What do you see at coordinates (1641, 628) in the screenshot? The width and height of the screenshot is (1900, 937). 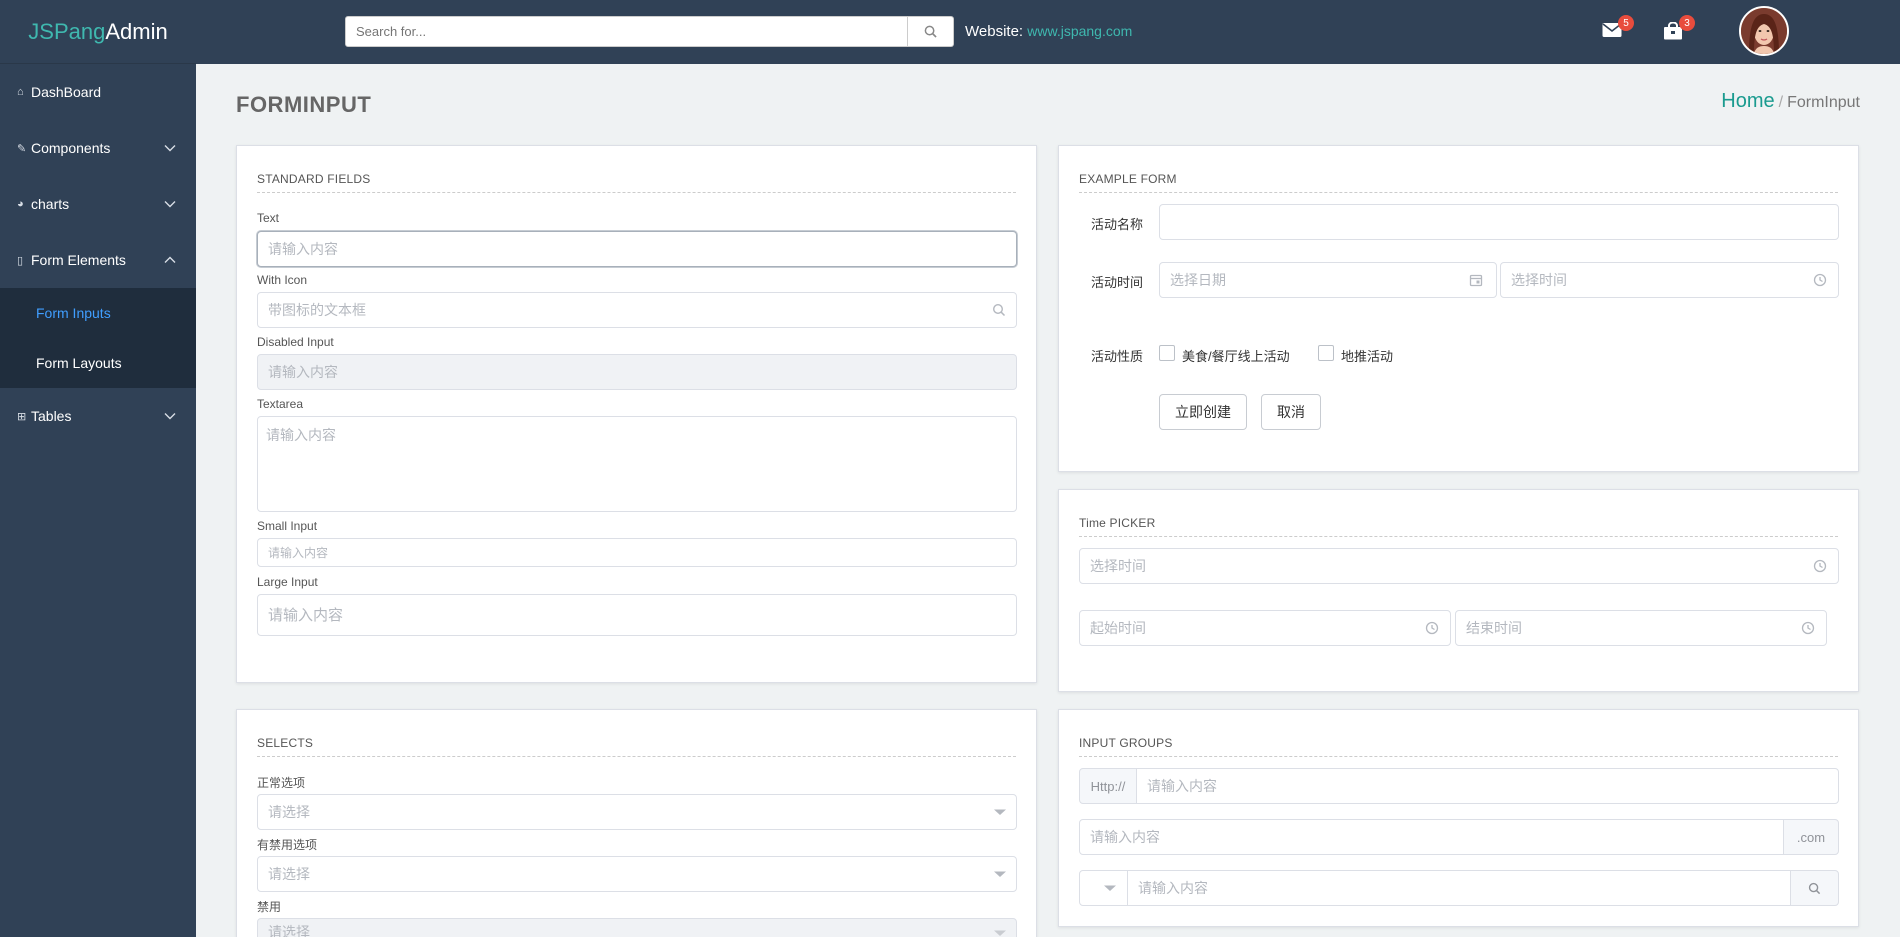 I see `end-time-input` at bounding box center [1641, 628].